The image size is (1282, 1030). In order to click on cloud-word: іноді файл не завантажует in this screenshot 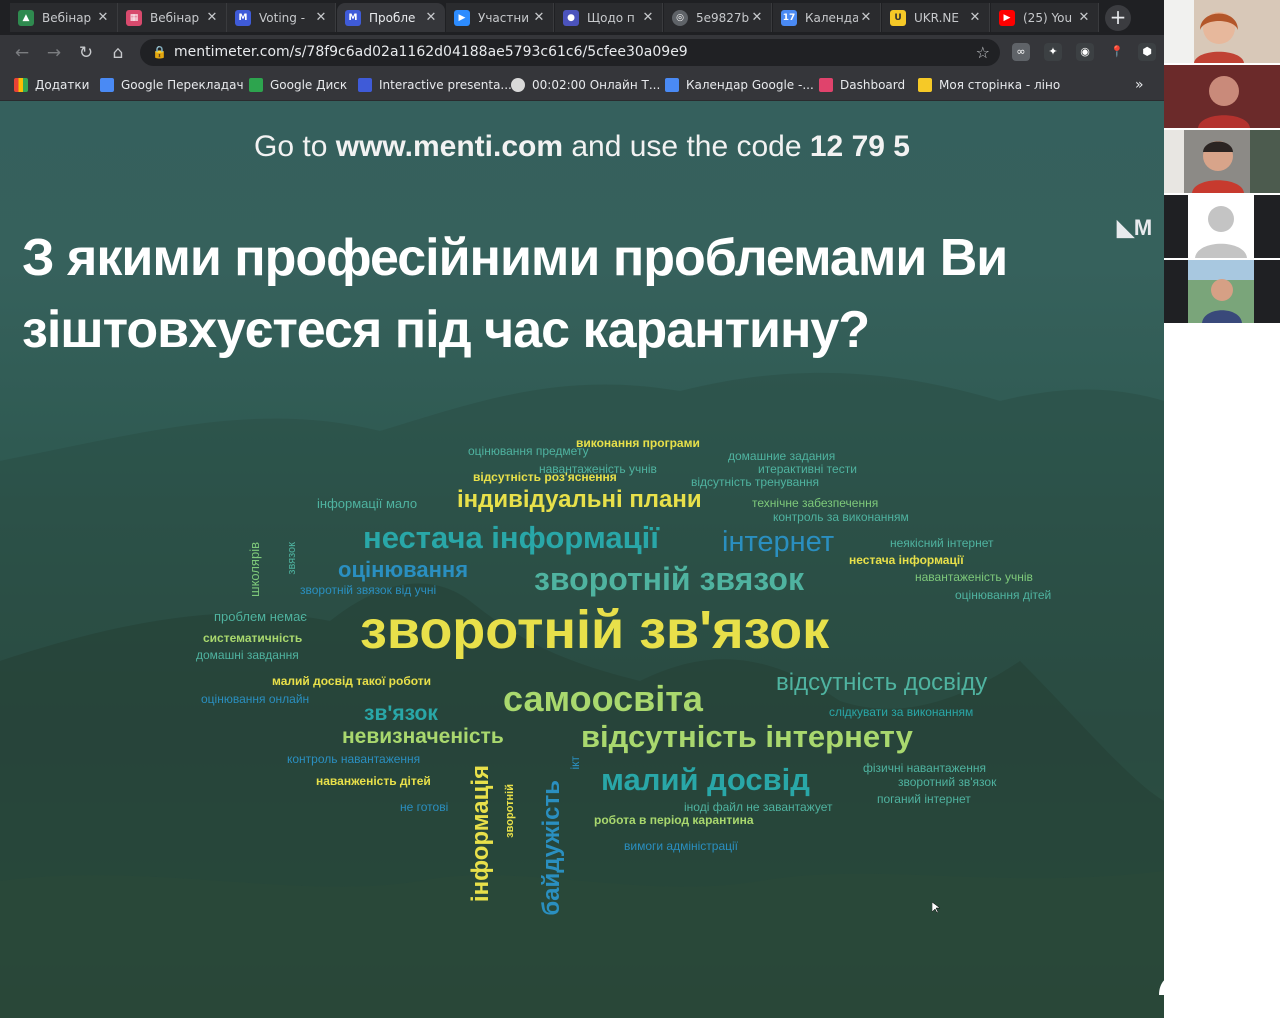, I will do `click(758, 807)`.